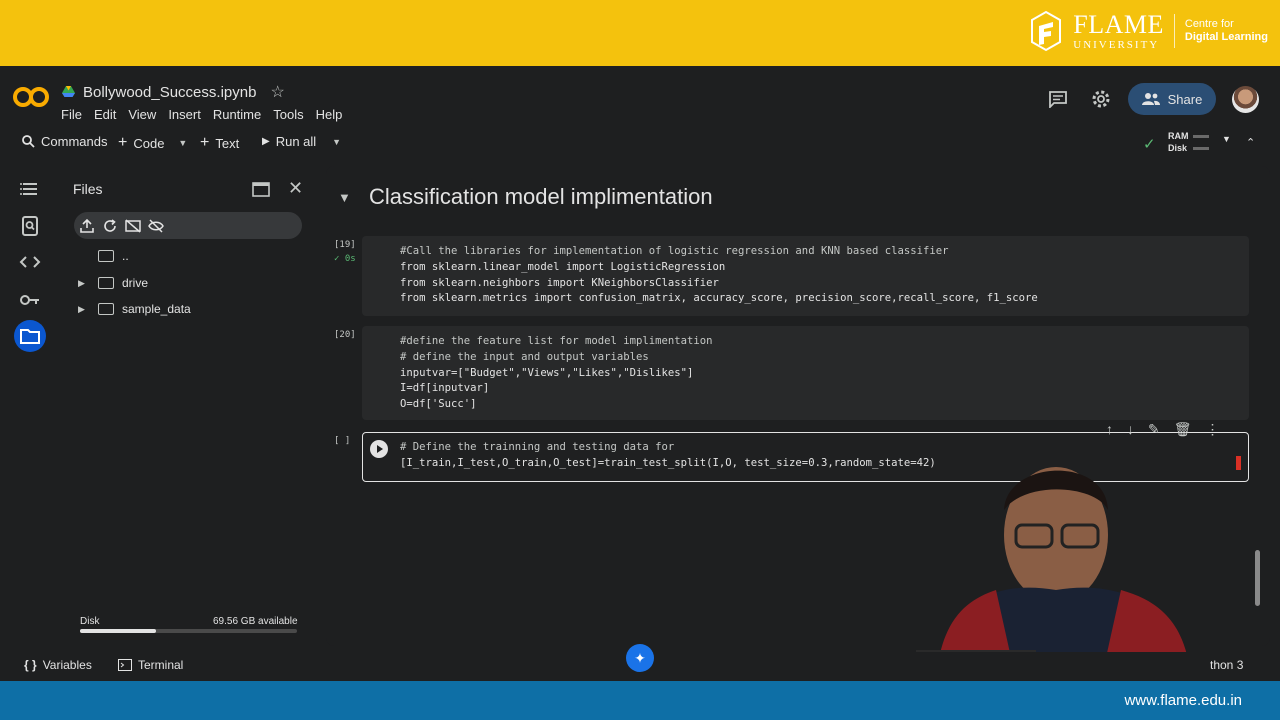  Describe the element at coordinates (1163, 429) in the screenshot. I see `cell-toolbar: ↑ ↓ ✎ 🗑 ⋮` at that location.